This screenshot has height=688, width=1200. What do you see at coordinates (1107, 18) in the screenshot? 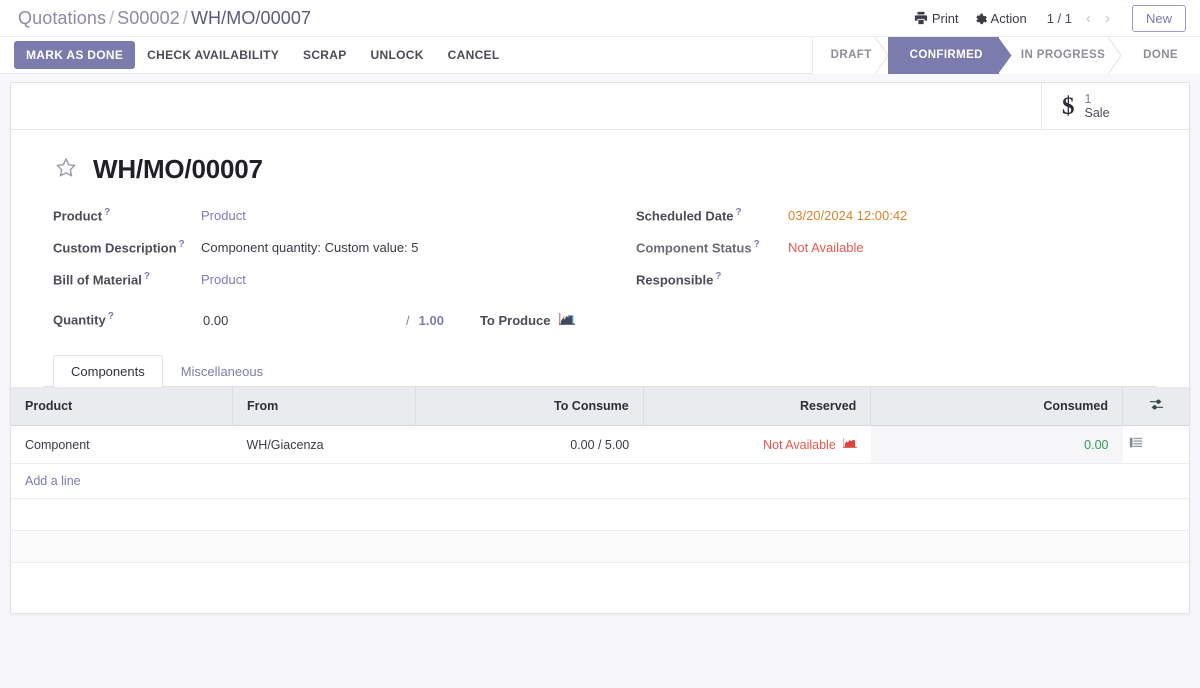
I see `chevron-right-icon: ›` at bounding box center [1107, 18].